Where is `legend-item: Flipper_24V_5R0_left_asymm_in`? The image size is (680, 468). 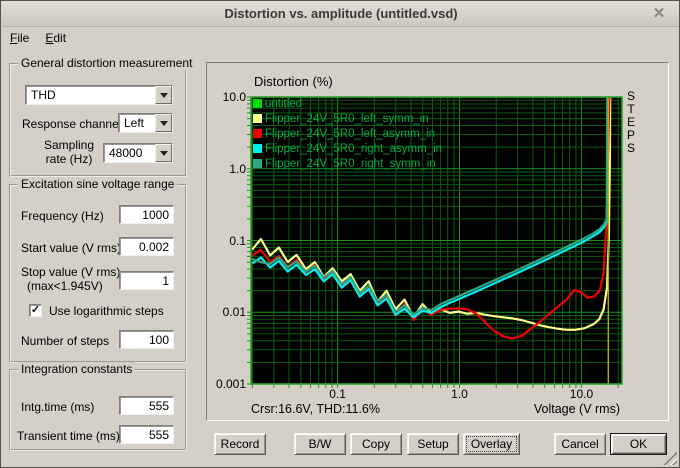
legend-item: Flipper_24V_5R0_left_asymm_in is located at coordinates (347, 133).